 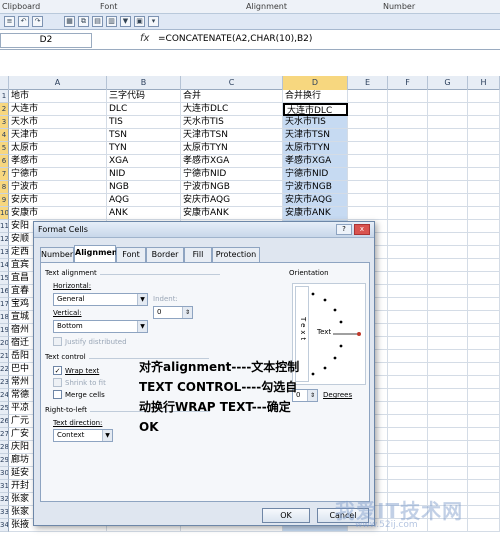 I want to click on select-all-corner, so click(x=4, y=83).